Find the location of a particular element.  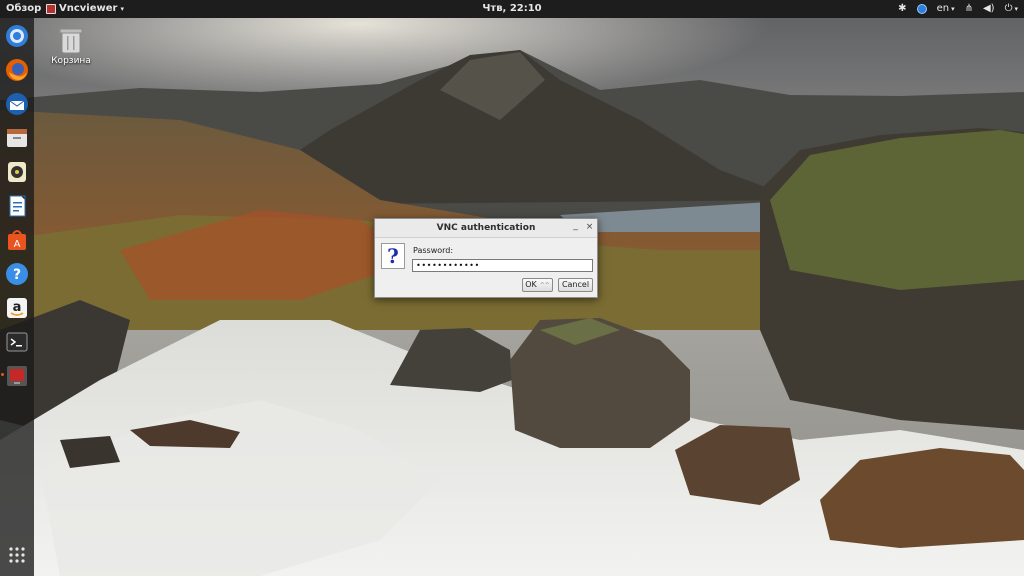

dialog-title: VNC authentication is located at coordinates (486, 228).